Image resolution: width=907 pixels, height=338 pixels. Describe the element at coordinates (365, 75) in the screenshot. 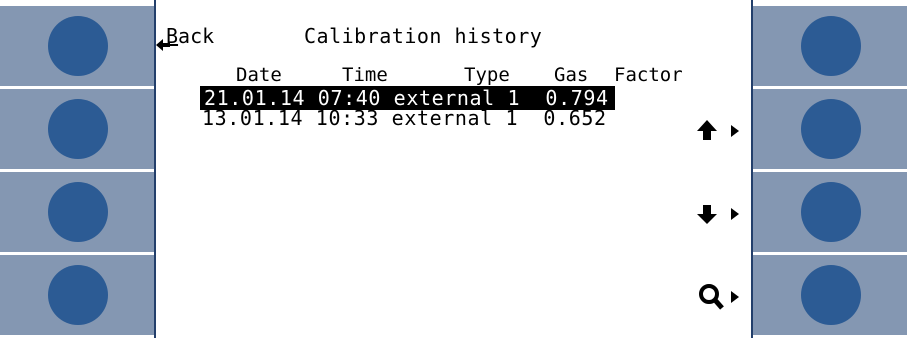

I see `column-header-time: Time` at that location.